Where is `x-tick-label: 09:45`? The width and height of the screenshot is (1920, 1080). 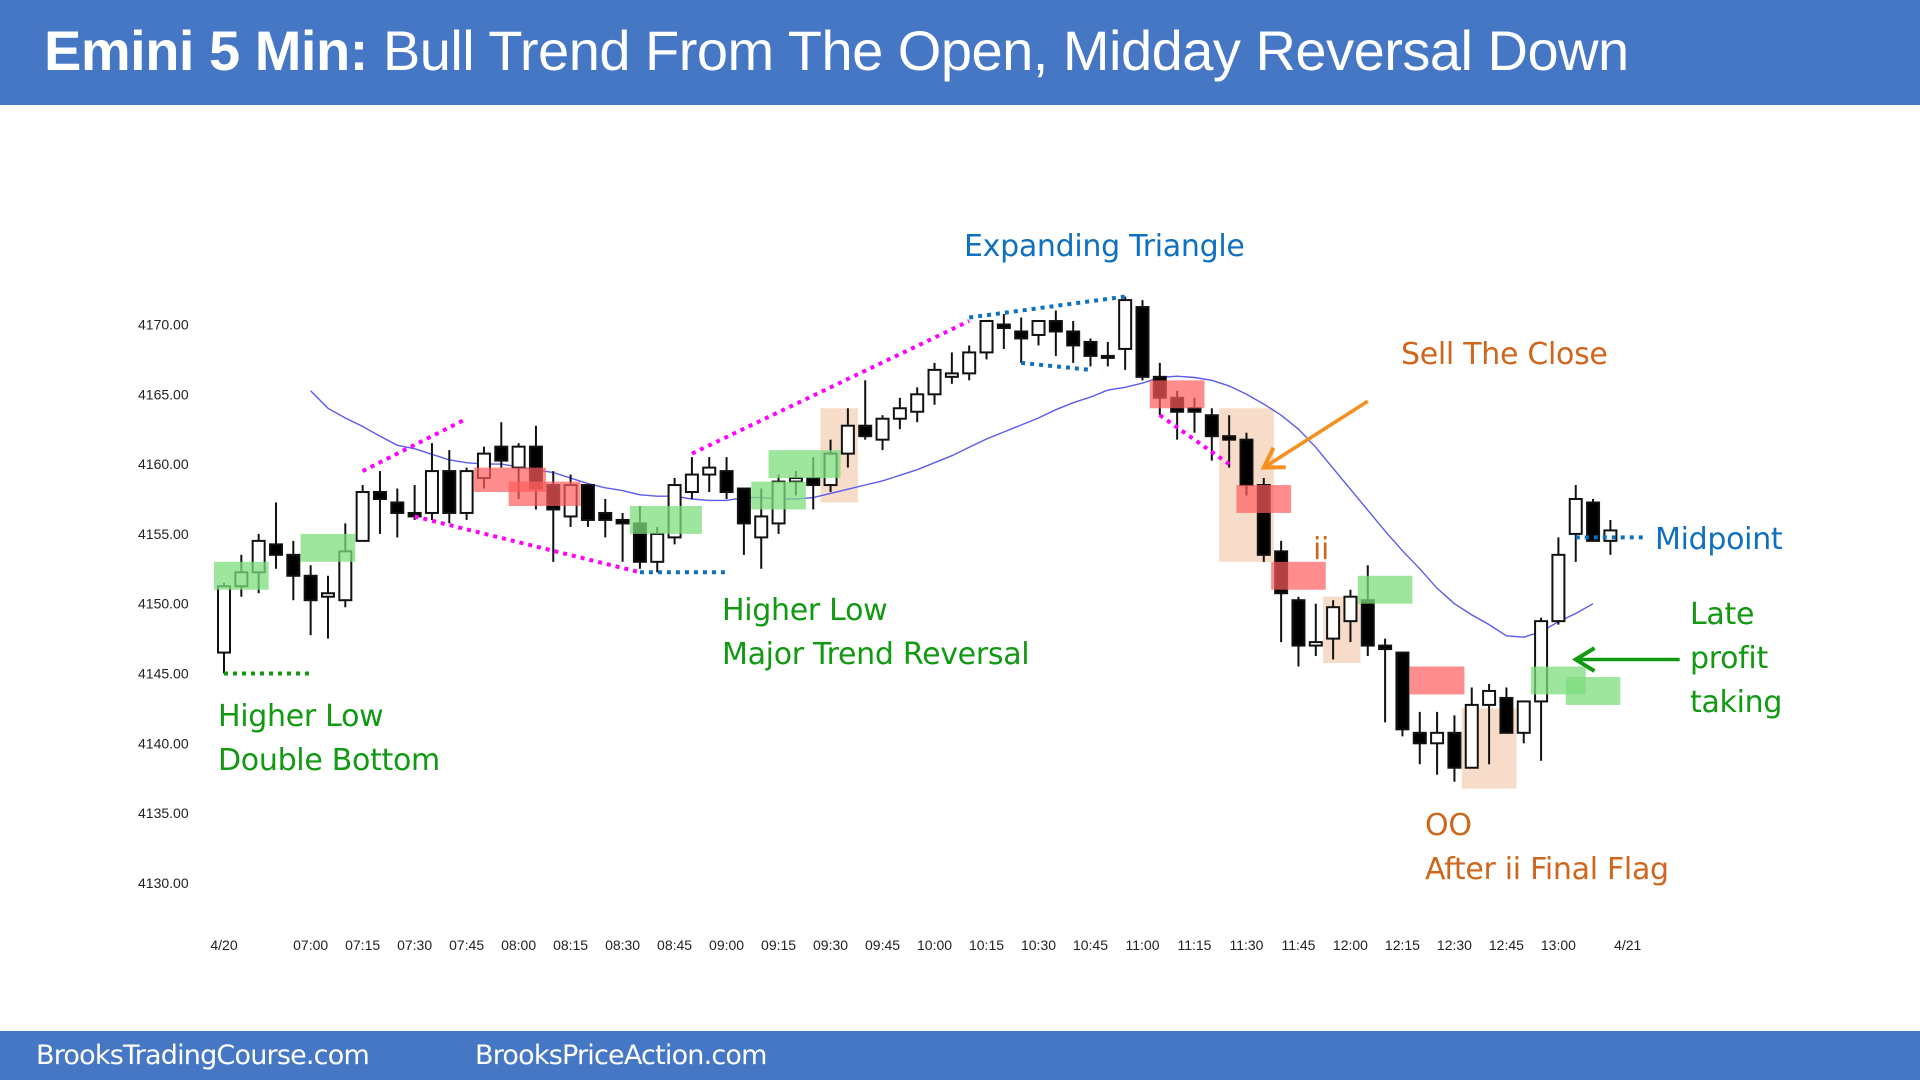 x-tick-label: 09:45 is located at coordinates (882, 945).